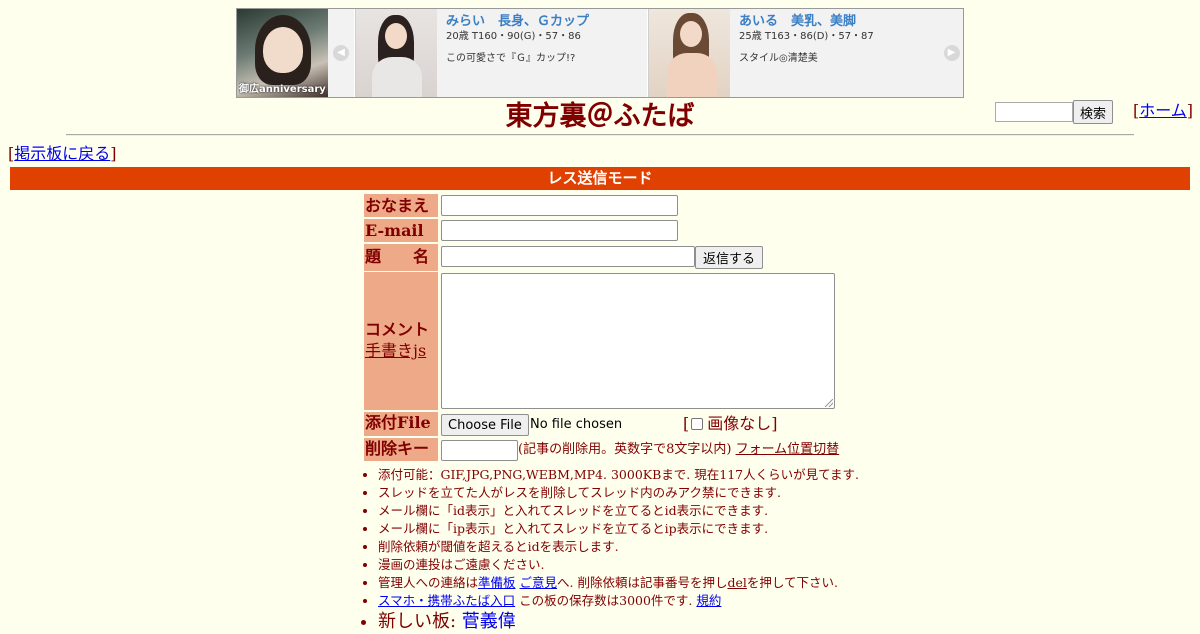 The image size is (1200, 634). I want to click on name-input, so click(559, 205).